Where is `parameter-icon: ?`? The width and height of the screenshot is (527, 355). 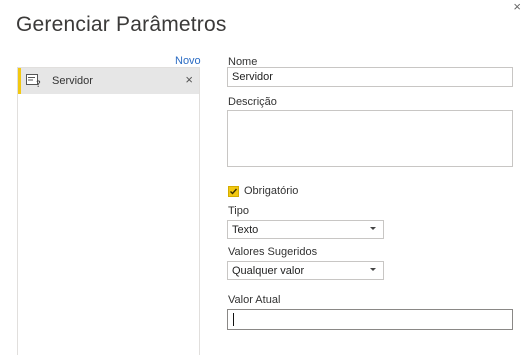 parameter-icon: ? is located at coordinates (34, 81).